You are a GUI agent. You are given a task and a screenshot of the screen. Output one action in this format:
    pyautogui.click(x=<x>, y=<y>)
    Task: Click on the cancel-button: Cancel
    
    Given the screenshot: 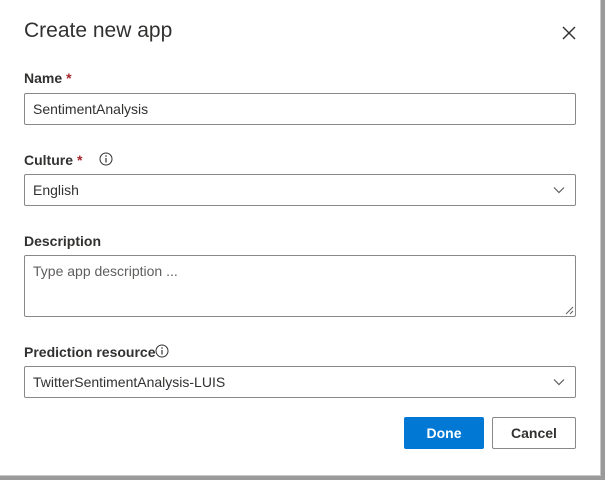 What is the action you would take?
    pyautogui.click(x=534, y=433)
    